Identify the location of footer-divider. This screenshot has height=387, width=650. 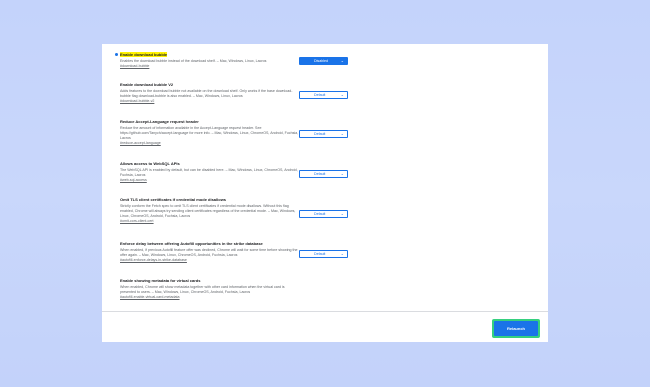
(325, 311).